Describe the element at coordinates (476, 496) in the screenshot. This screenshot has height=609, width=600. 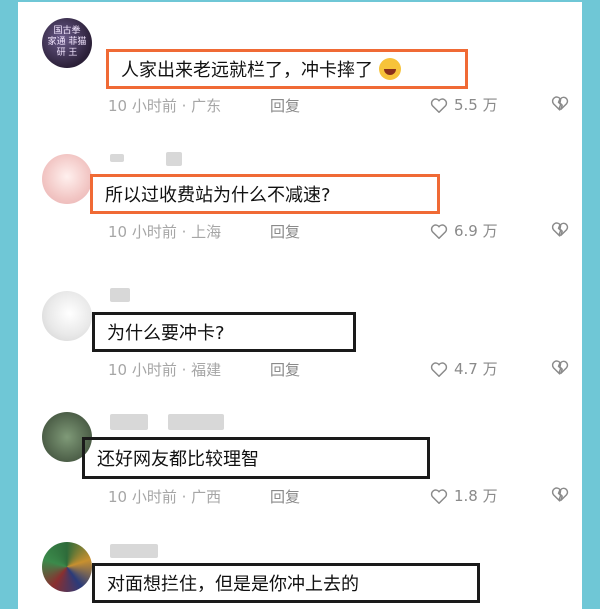
I see `like-count: 1.8 万` at that location.